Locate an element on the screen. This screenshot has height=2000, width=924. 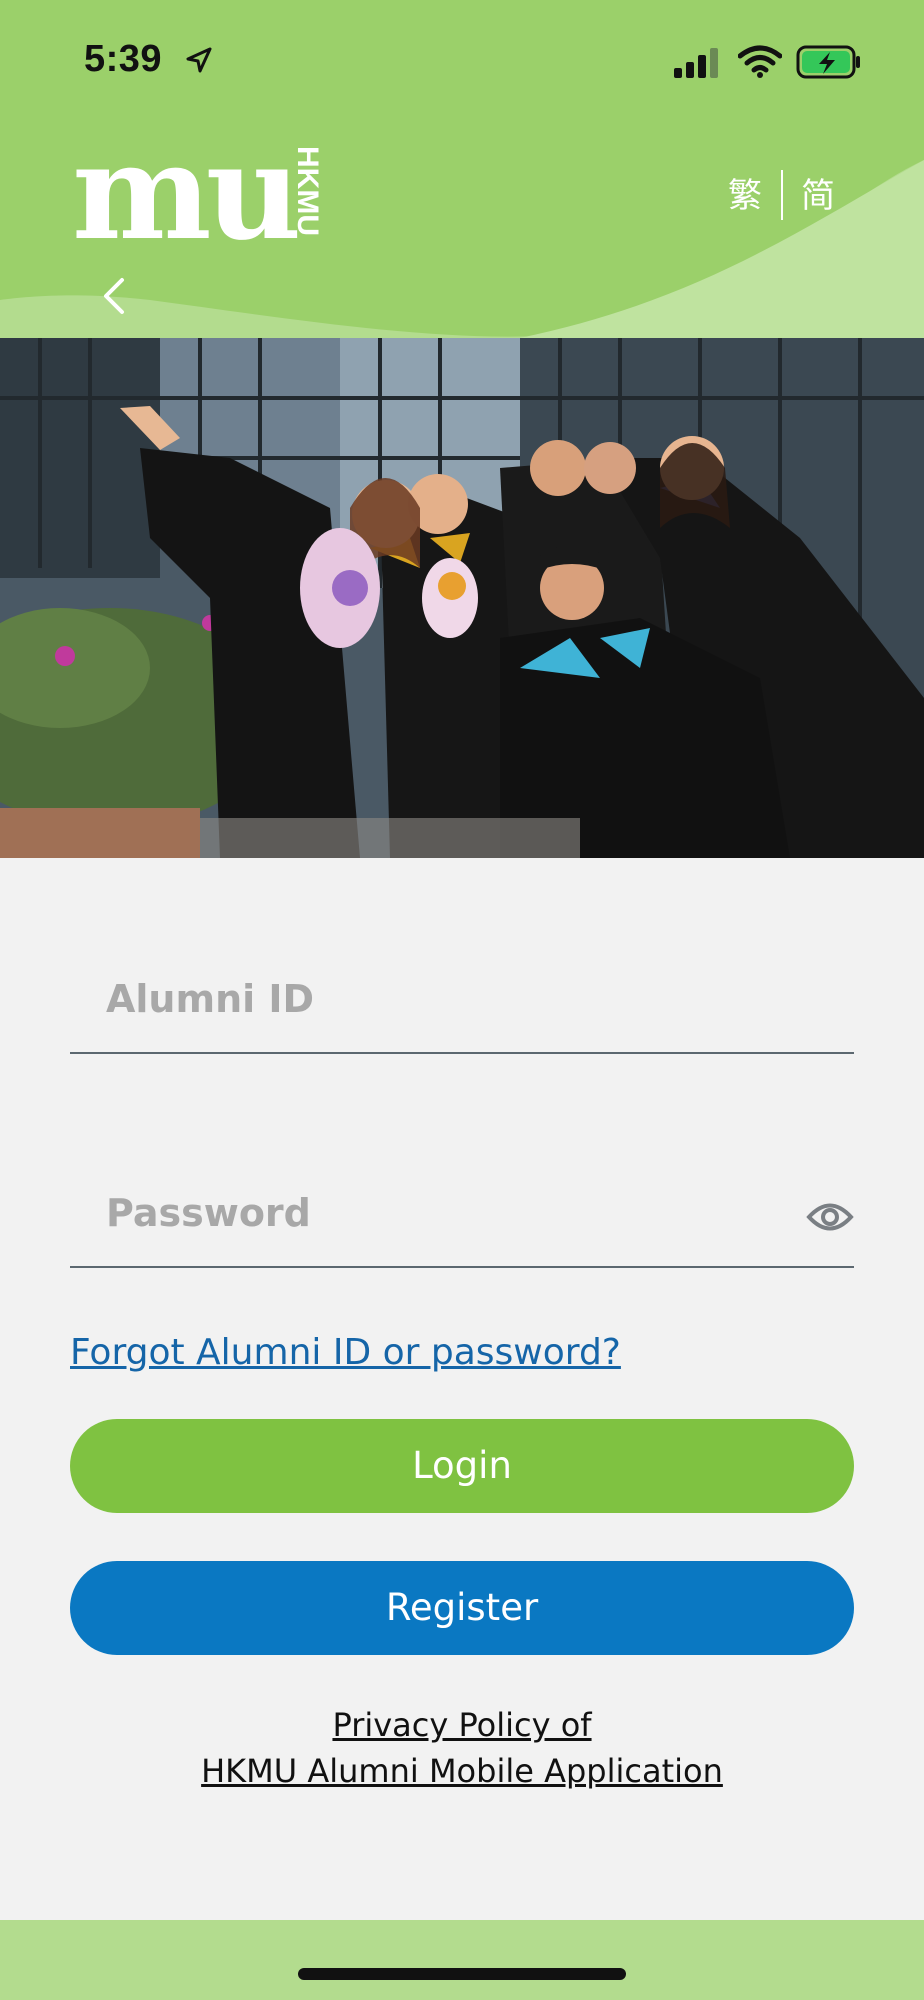
register-button: Register is located at coordinates (462, 1608).